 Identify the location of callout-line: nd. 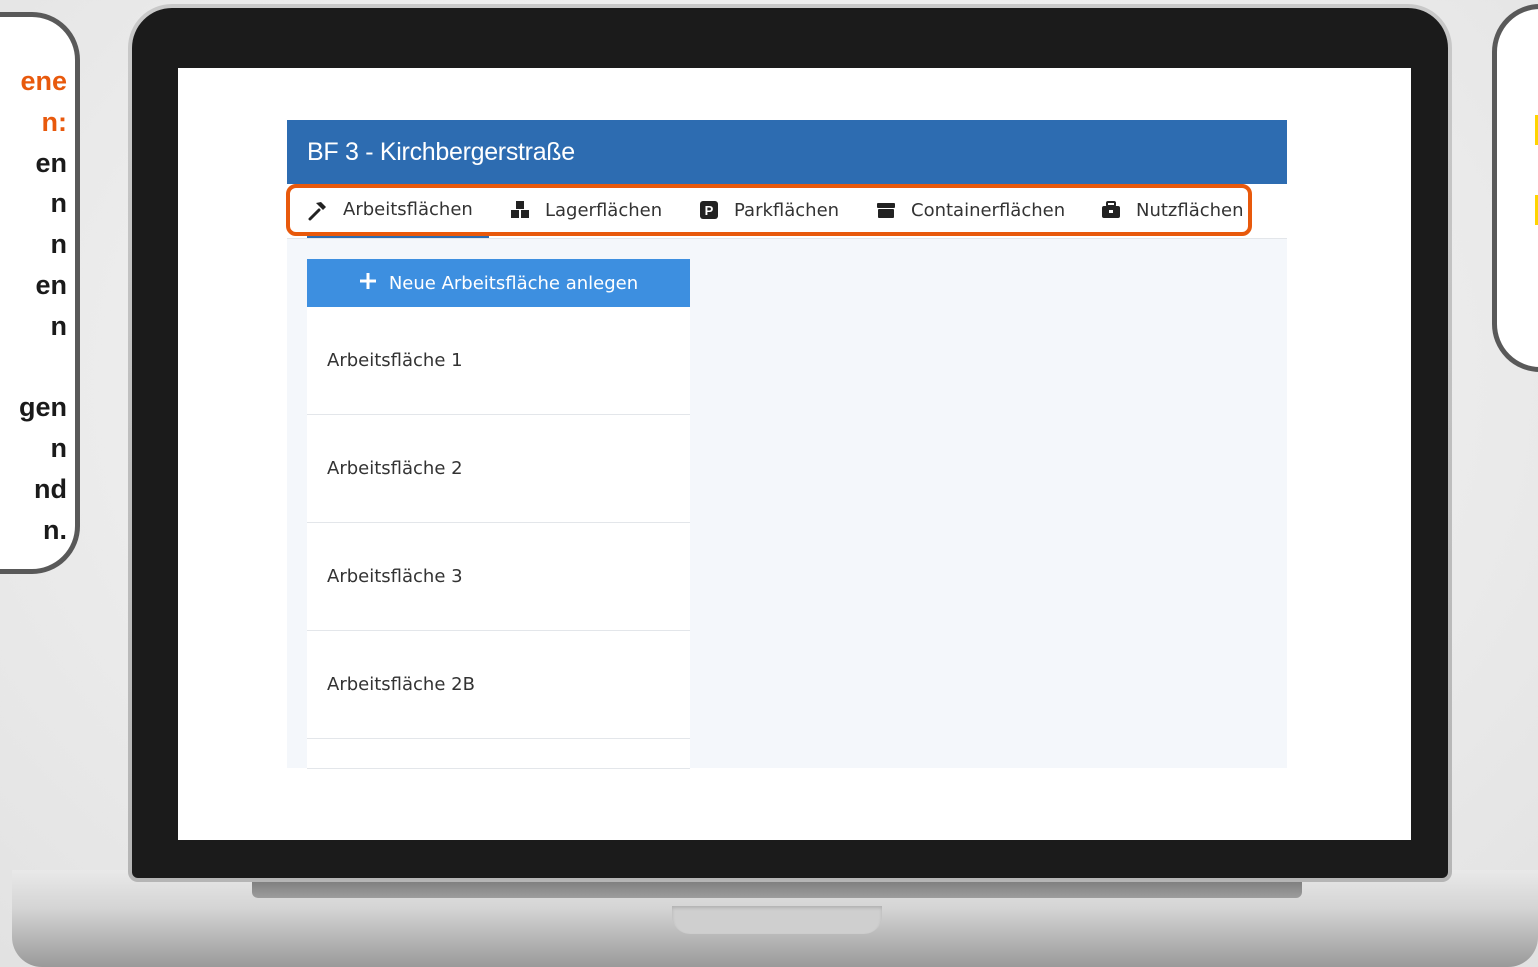
(50, 488).